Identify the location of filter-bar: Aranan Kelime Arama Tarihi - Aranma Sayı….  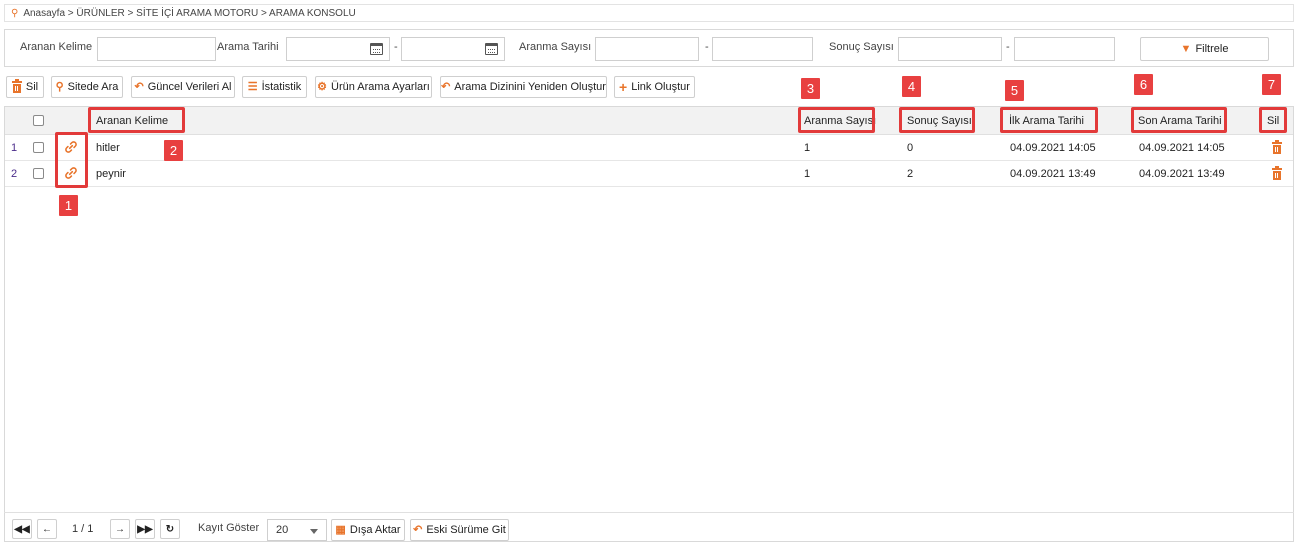
(649, 48).